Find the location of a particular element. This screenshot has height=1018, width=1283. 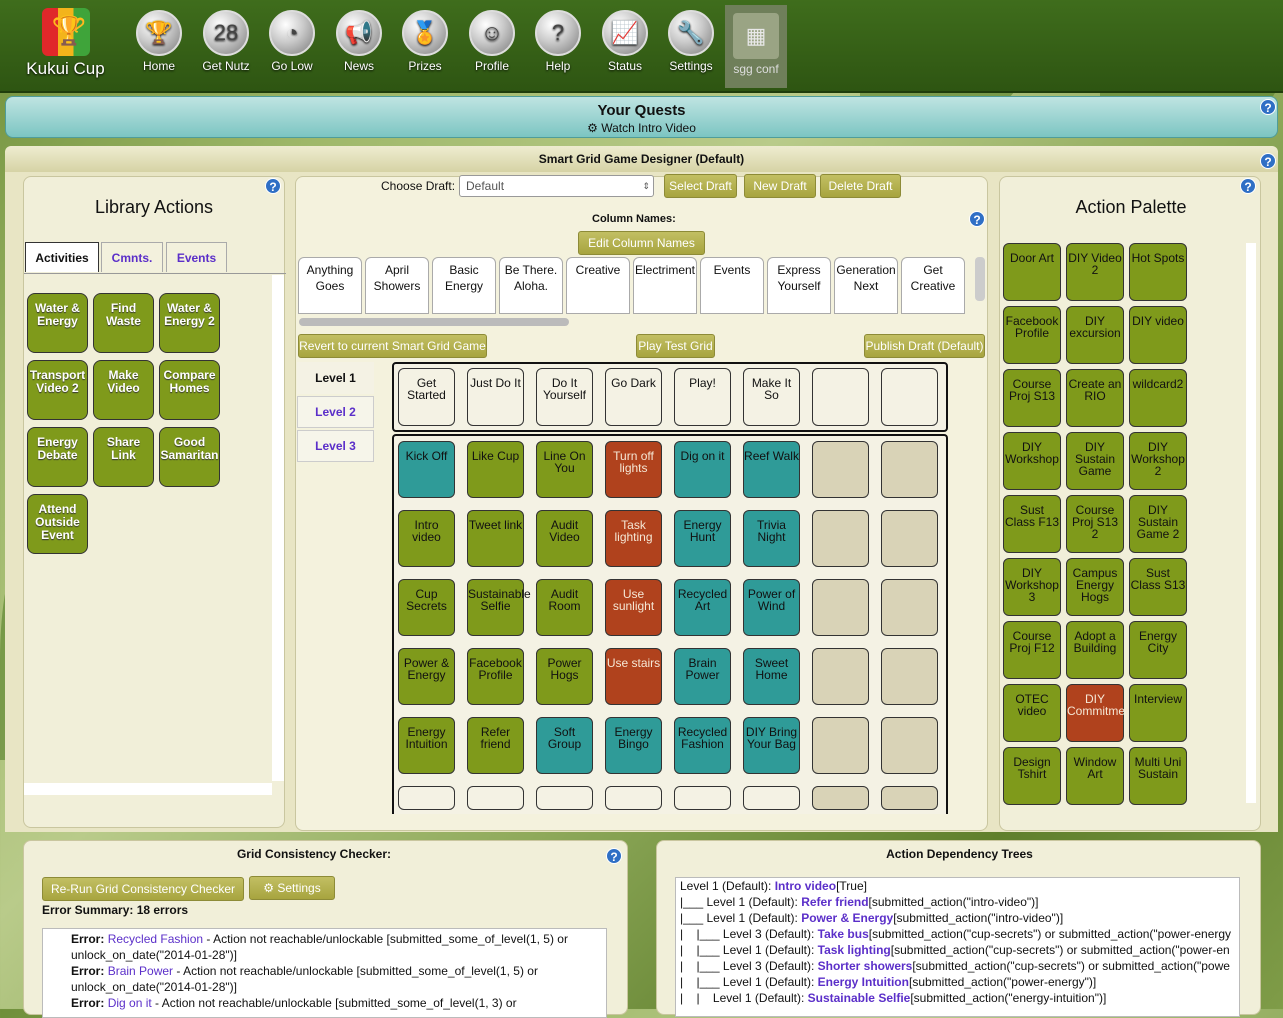

column-scrollbar is located at coordinates (980, 279).